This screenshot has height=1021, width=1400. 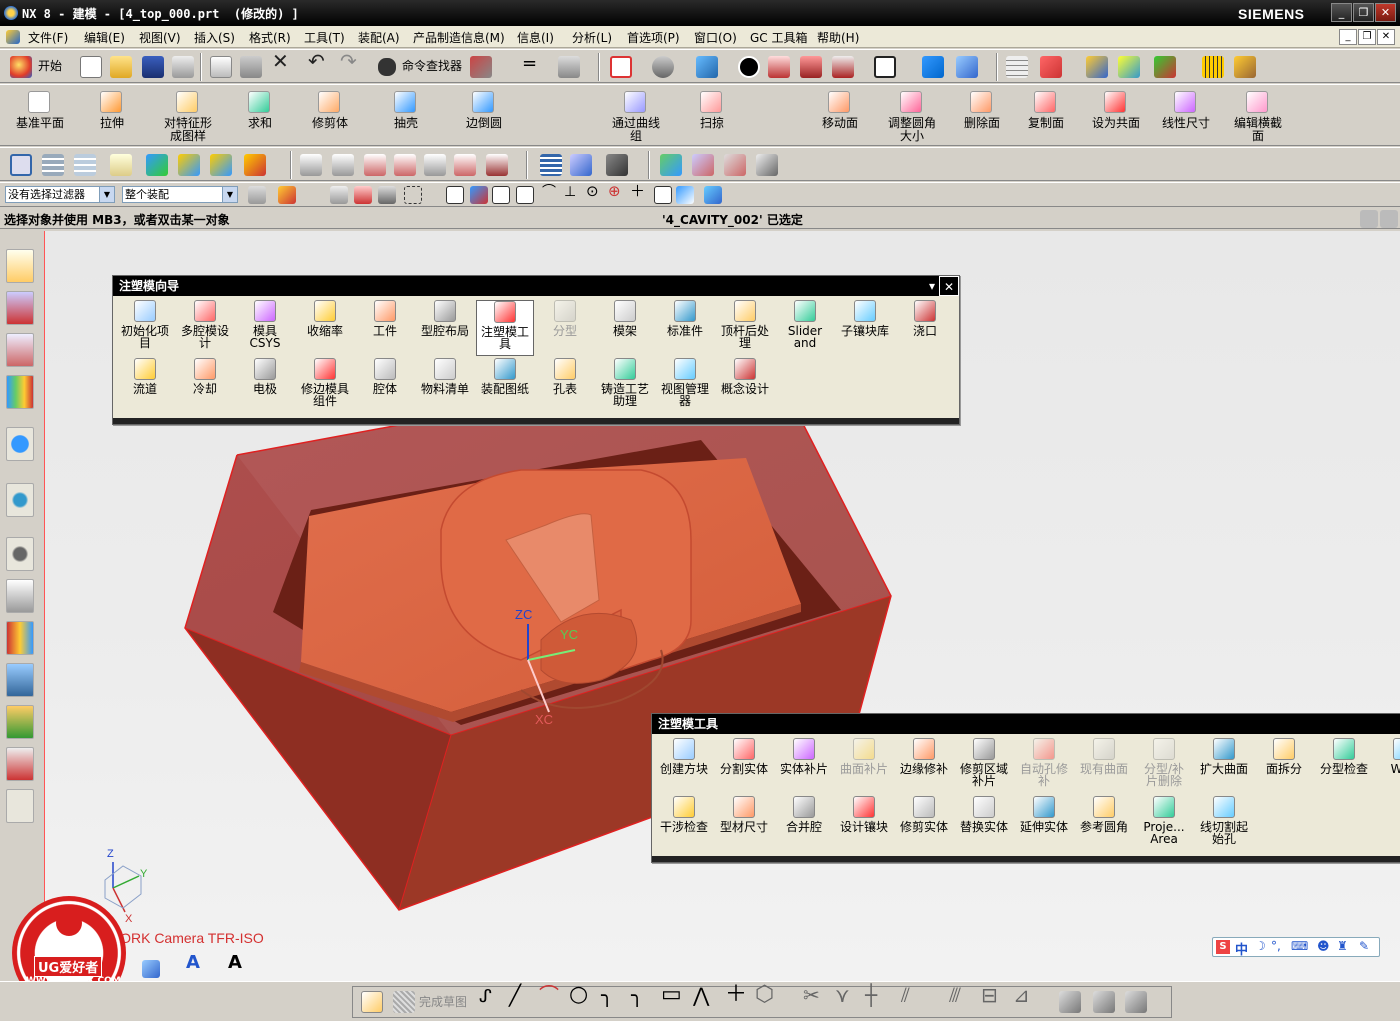 What do you see at coordinates (578, 995) in the screenshot?
I see `circle-icon: ○` at bounding box center [578, 995].